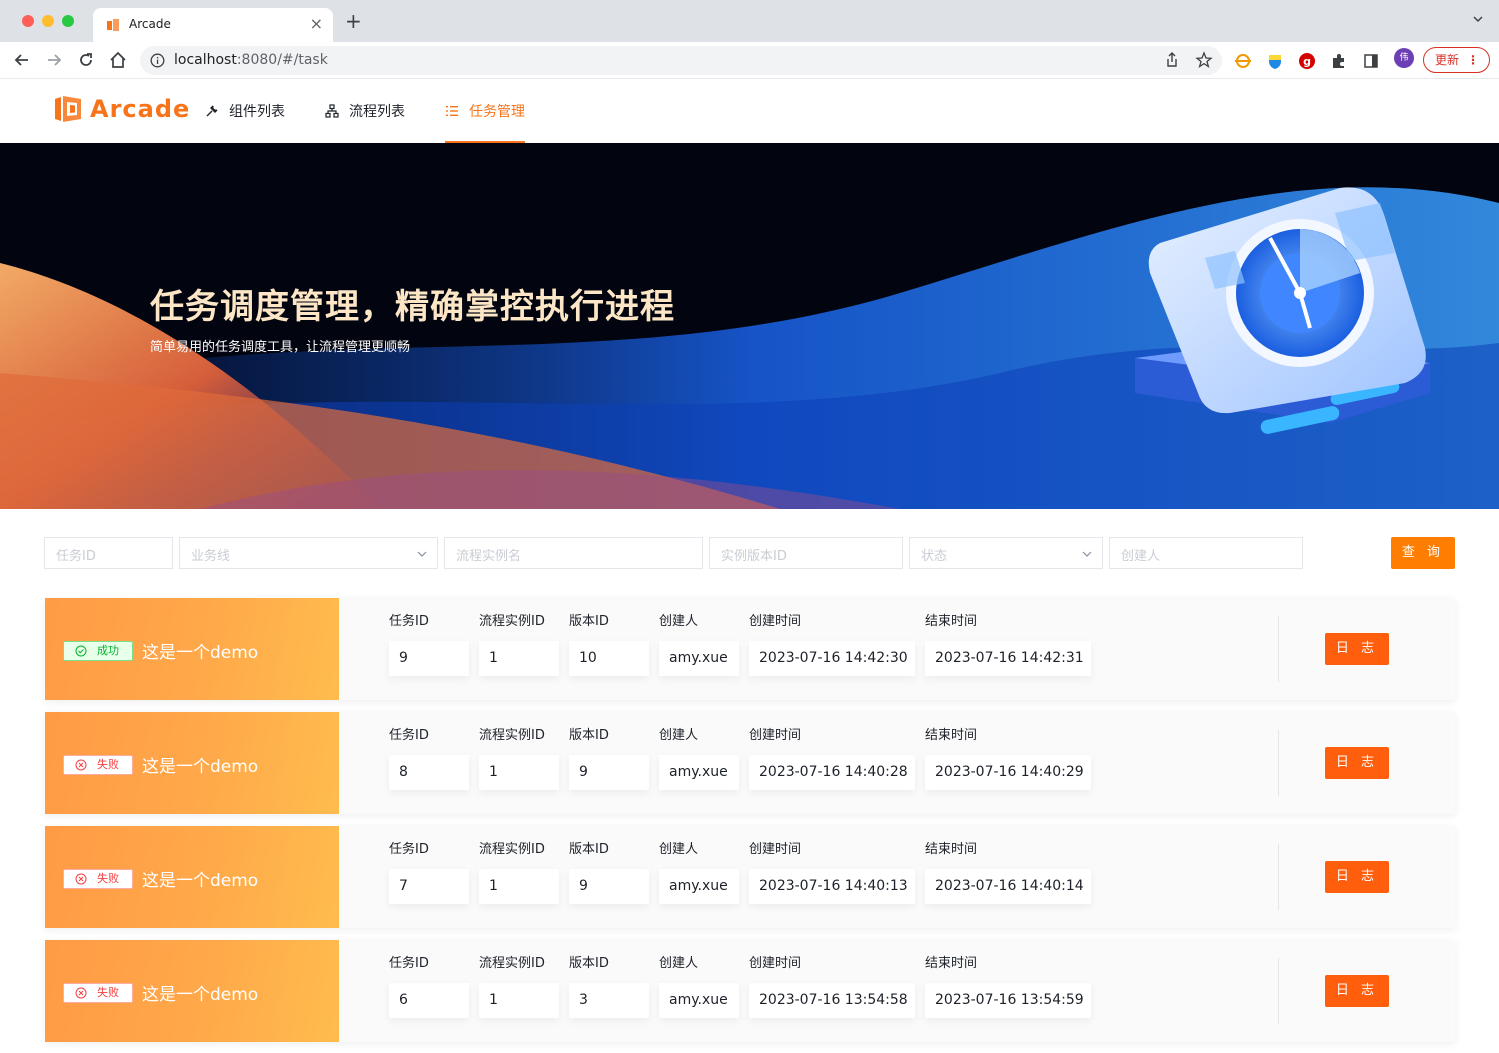 The width and height of the screenshot is (1499, 1053). What do you see at coordinates (68, 109) in the screenshot?
I see `arcade-logo-icon` at bounding box center [68, 109].